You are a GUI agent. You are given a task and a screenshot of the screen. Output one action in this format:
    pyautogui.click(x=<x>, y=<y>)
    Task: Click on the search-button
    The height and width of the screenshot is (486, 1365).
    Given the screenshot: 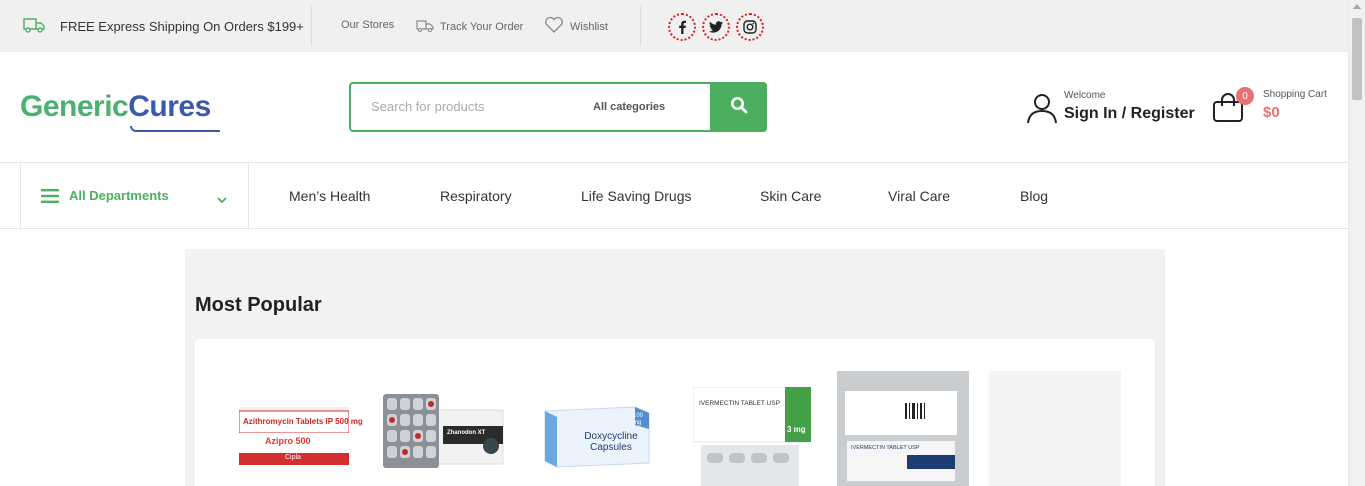 What is the action you would take?
    pyautogui.click(x=738, y=107)
    